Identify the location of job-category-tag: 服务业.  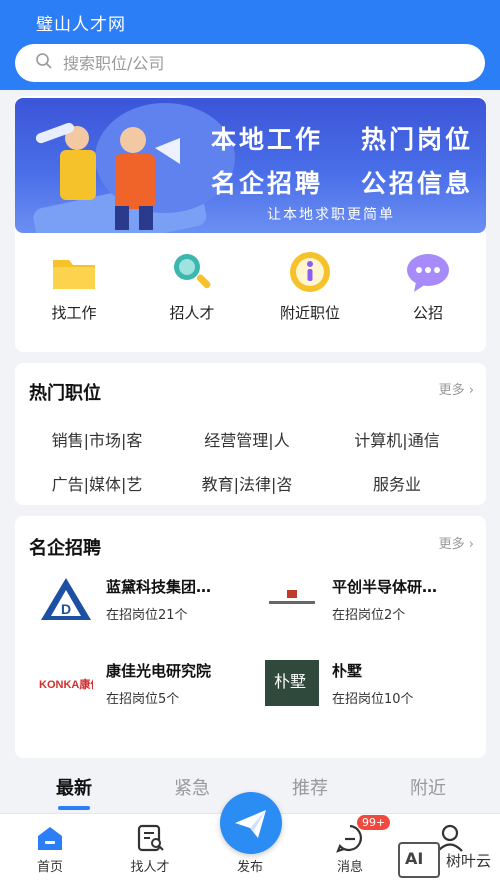
(397, 483).